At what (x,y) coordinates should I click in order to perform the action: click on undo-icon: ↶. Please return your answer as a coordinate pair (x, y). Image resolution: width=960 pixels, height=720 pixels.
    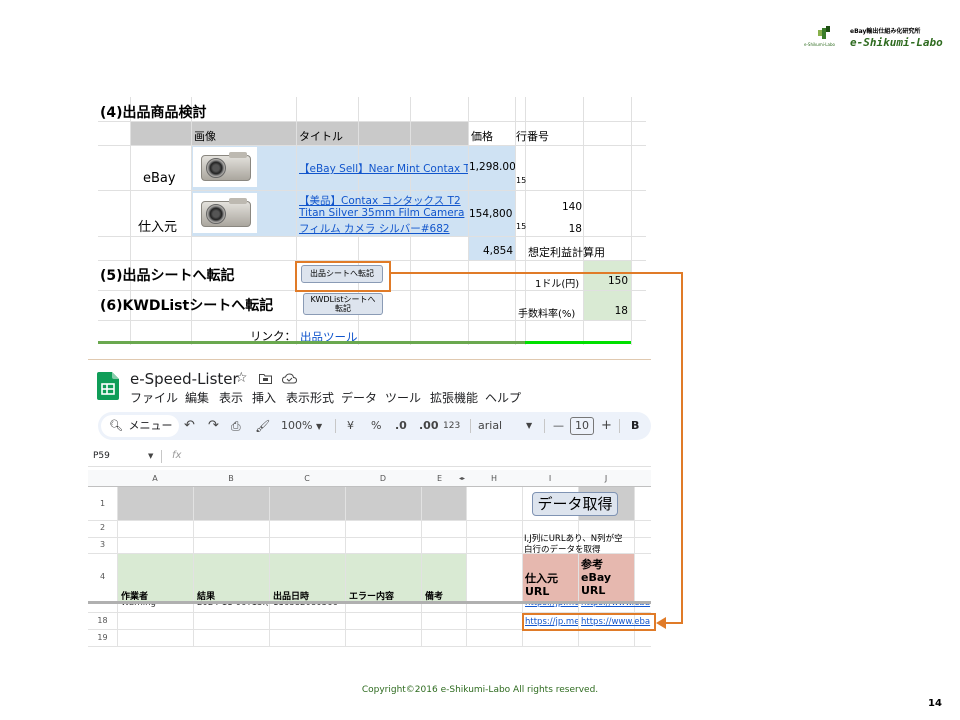
    Looking at the image, I should click on (189, 426).